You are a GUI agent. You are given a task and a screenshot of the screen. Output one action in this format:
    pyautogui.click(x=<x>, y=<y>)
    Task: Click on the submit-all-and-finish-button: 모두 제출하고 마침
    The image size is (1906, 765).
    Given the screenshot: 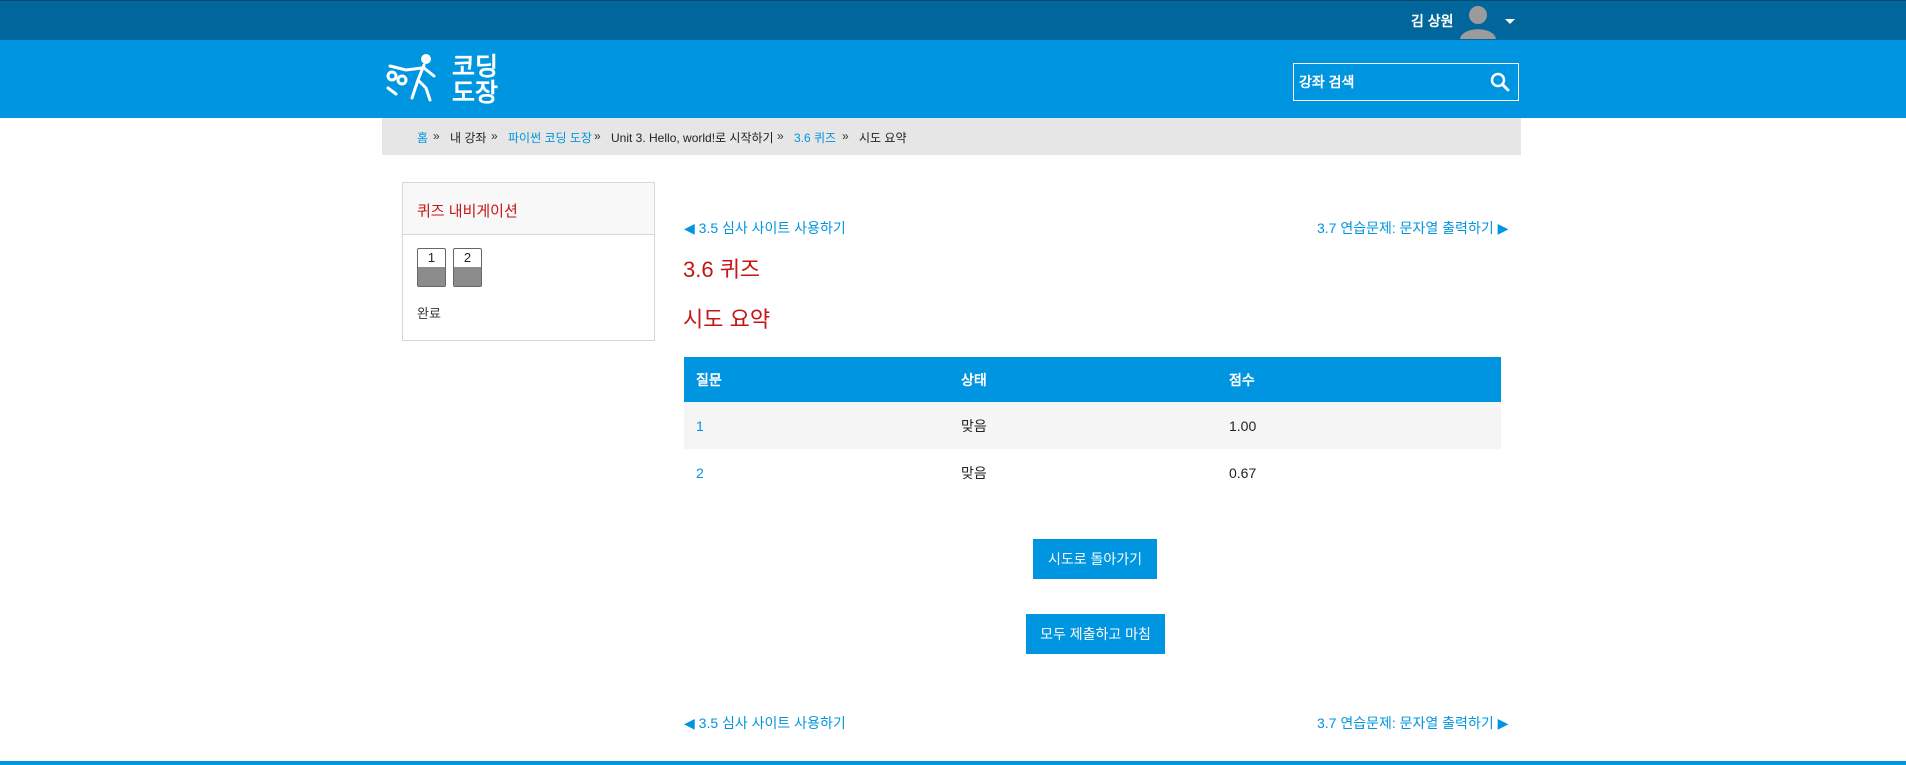 What is the action you would take?
    pyautogui.click(x=1095, y=634)
    